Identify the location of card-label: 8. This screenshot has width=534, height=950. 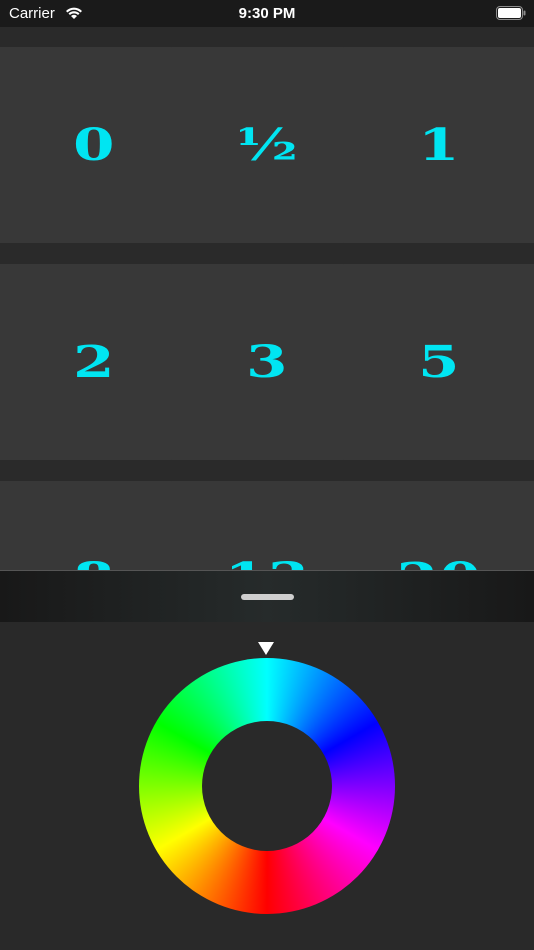
(94, 563).